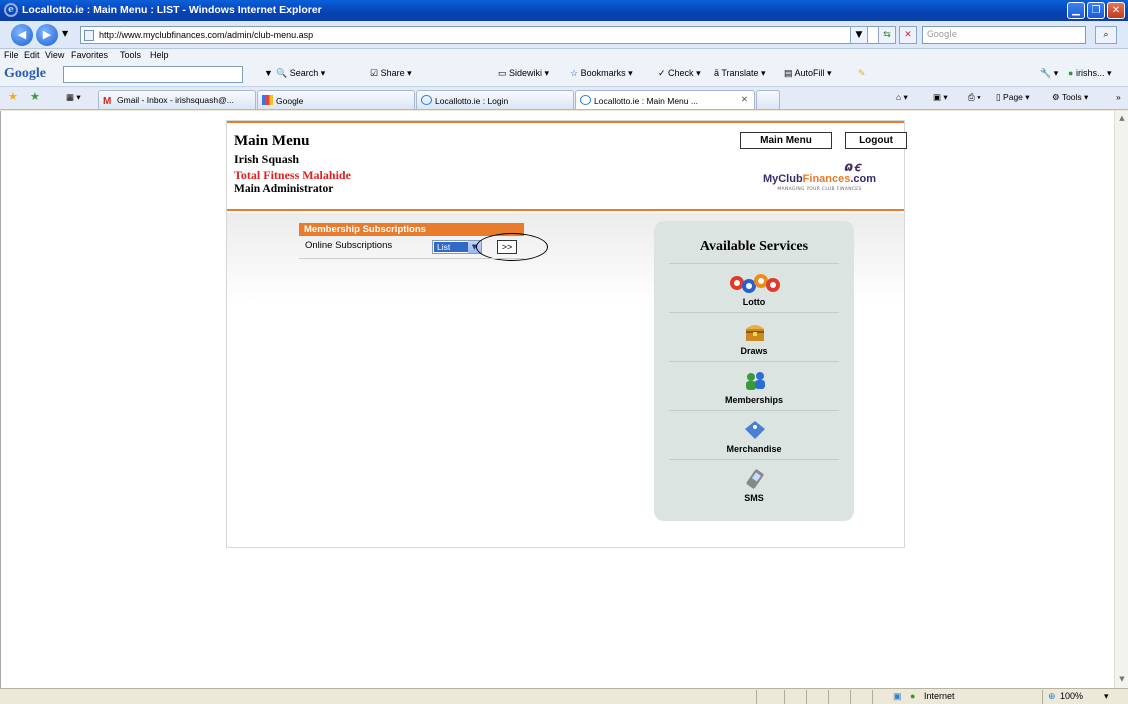 The image size is (1128, 704). What do you see at coordinates (754, 449) in the screenshot?
I see `service-label: Merchandise` at bounding box center [754, 449].